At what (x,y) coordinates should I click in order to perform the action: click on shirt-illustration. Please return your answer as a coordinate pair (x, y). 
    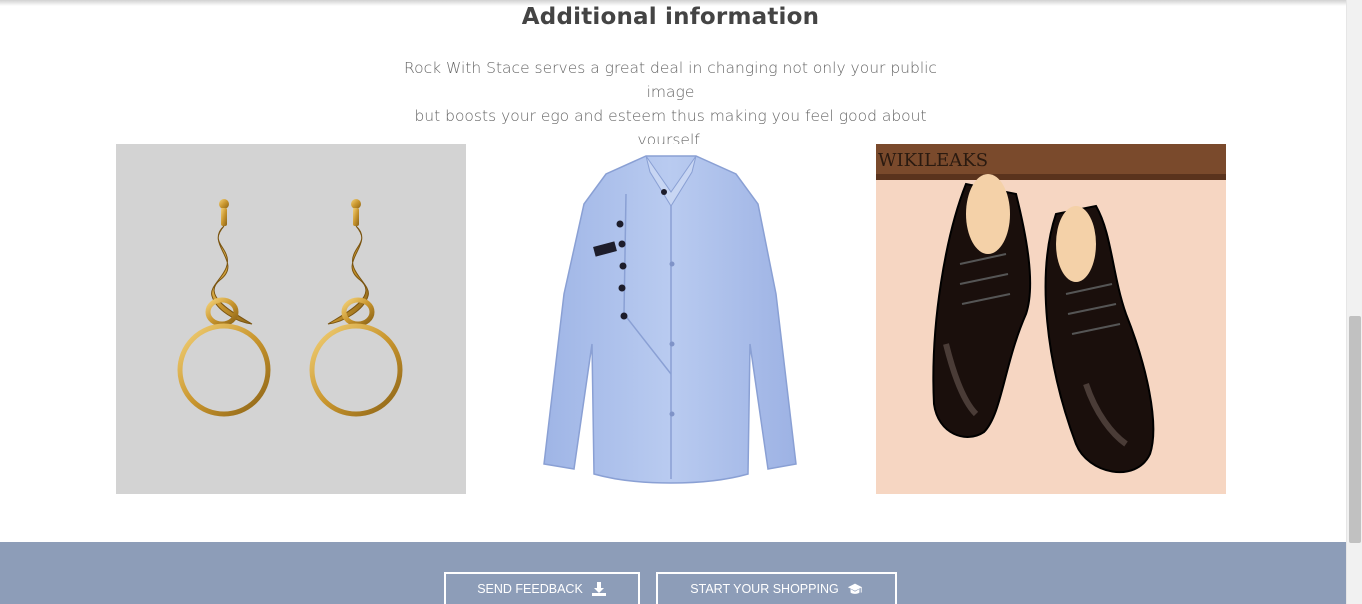
    Looking at the image, I should click on (670, 319).